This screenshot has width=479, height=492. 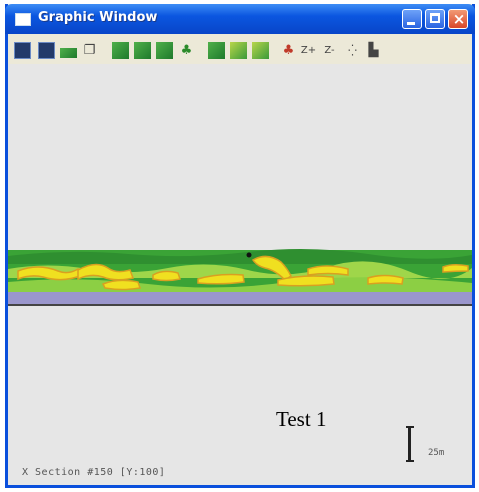 What do you see at coordinates (249, 255) in the screenshot?
I see `marker-point` at bounding box center [249, 255].